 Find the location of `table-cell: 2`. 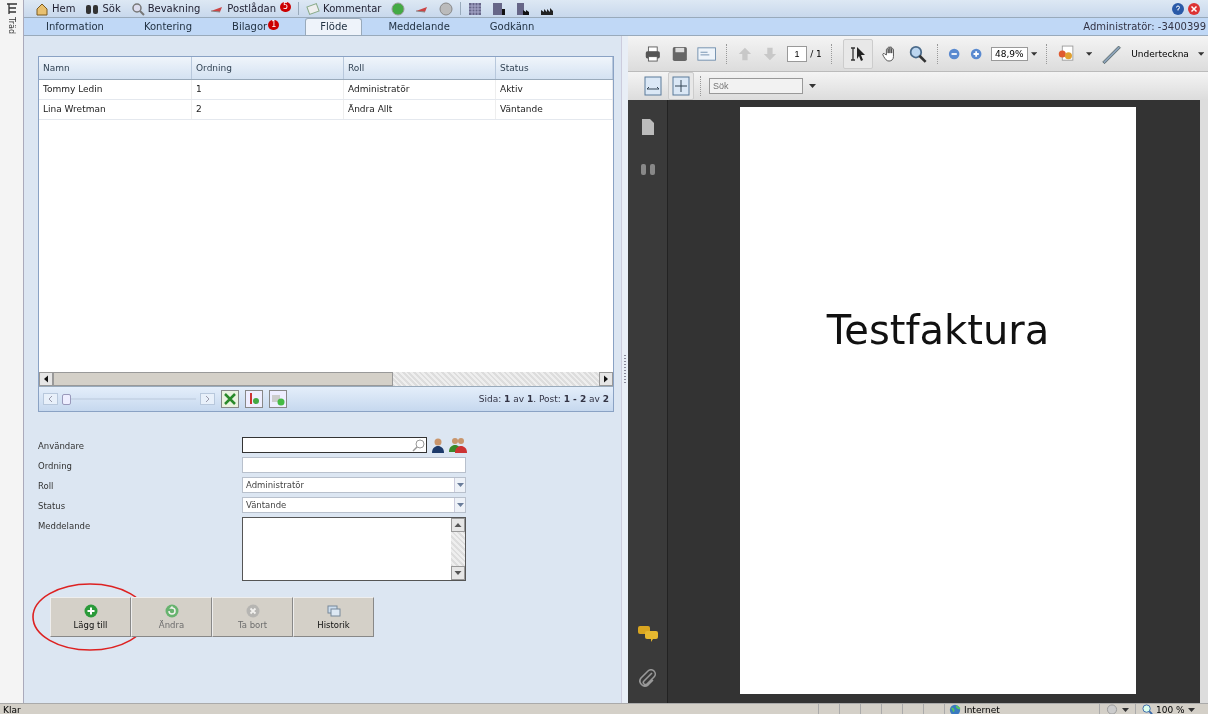

table-cell: 2 is located at coordinates (268, 109).